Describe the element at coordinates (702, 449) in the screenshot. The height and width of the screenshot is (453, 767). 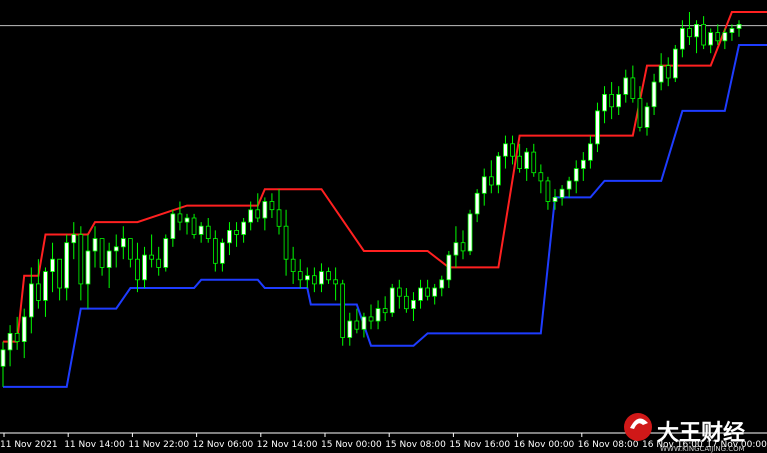
I see `watermark-url: WWW.KINGCAIJING.COM` at that location.